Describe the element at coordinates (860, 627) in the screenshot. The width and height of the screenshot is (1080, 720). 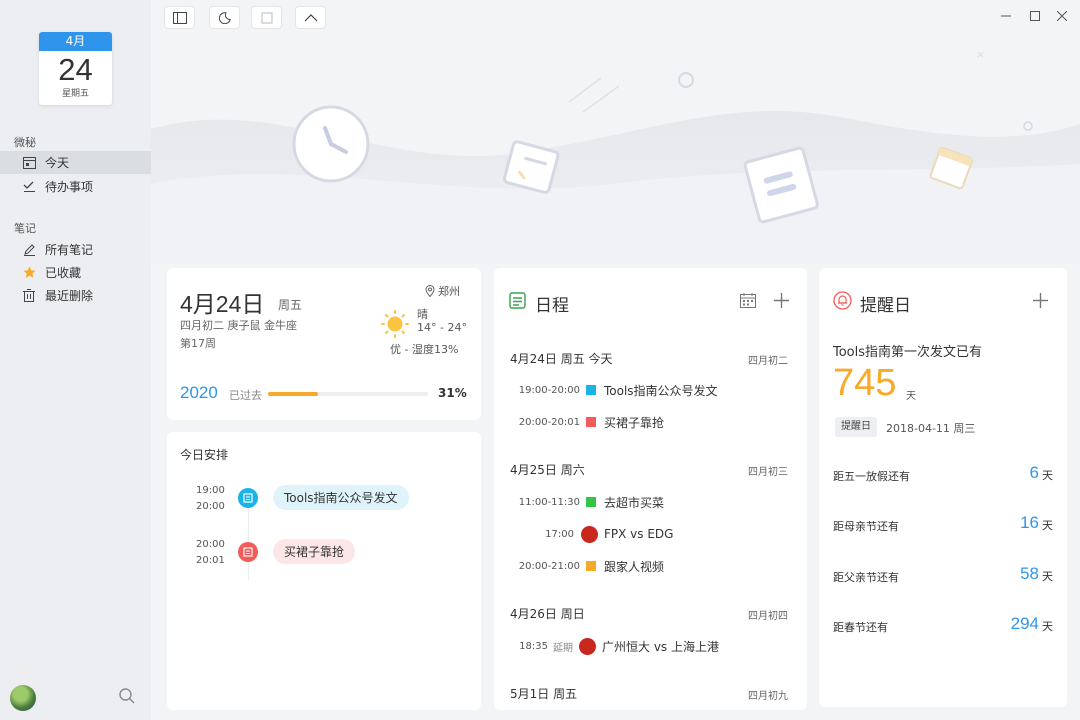
I see `countdown-label: 距春节还有` at that location.